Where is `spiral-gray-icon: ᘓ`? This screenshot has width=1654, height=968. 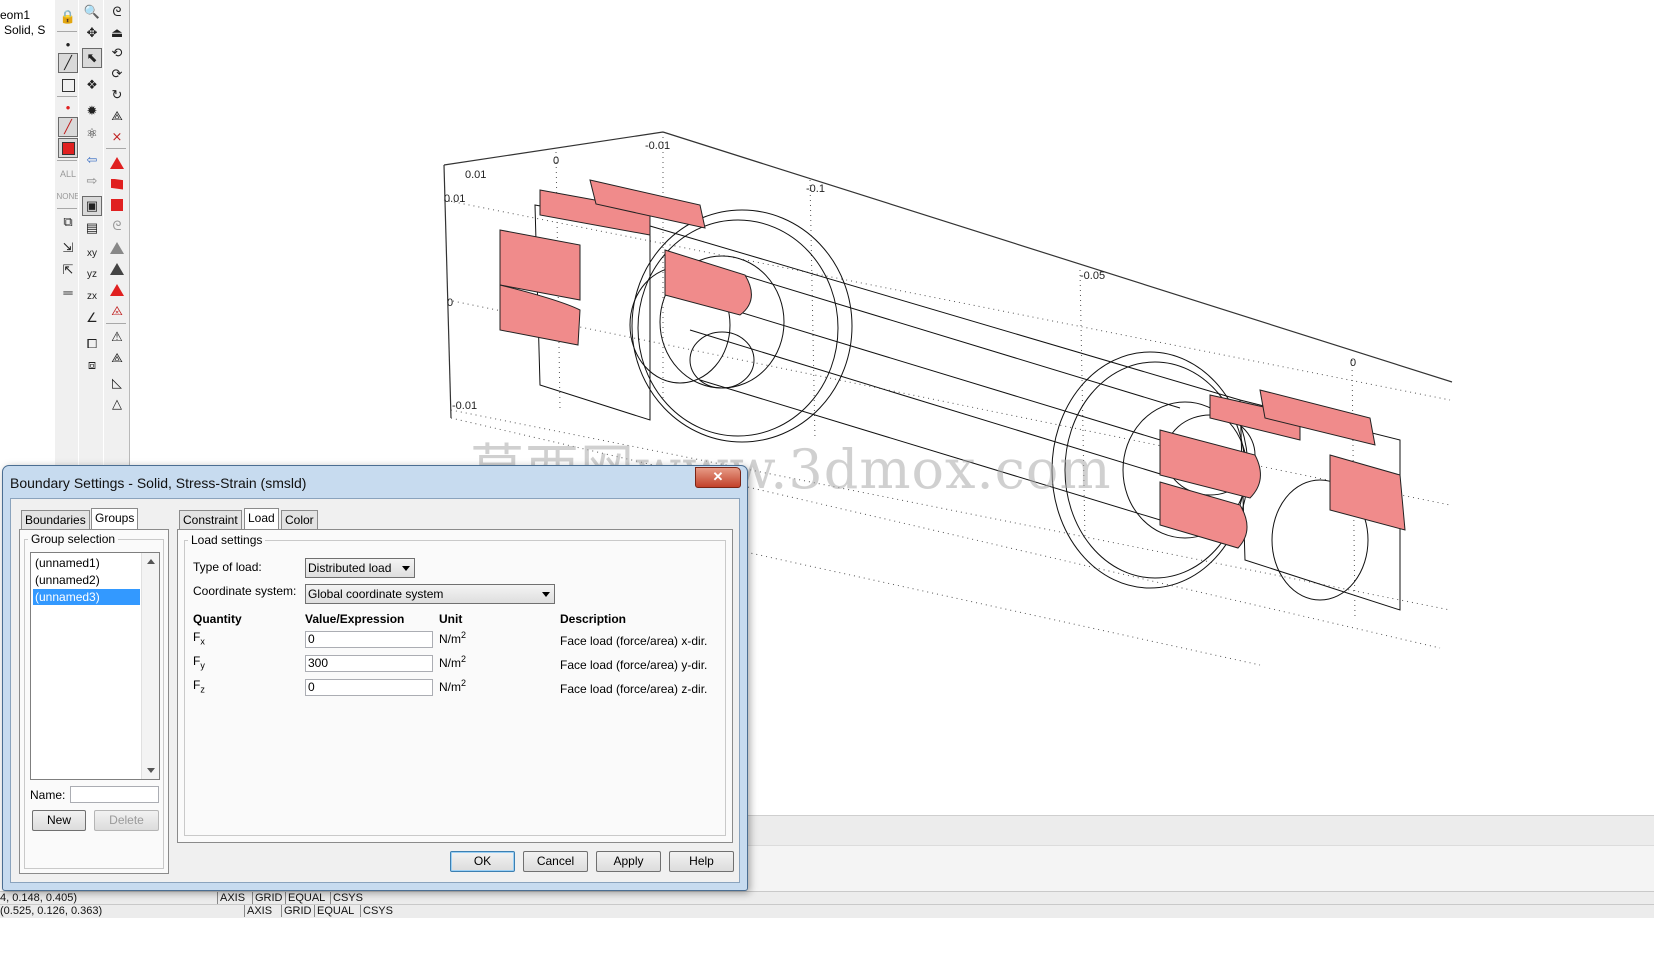
spiral-gray-icon: ᘓ is located at coordinates (117, 226).